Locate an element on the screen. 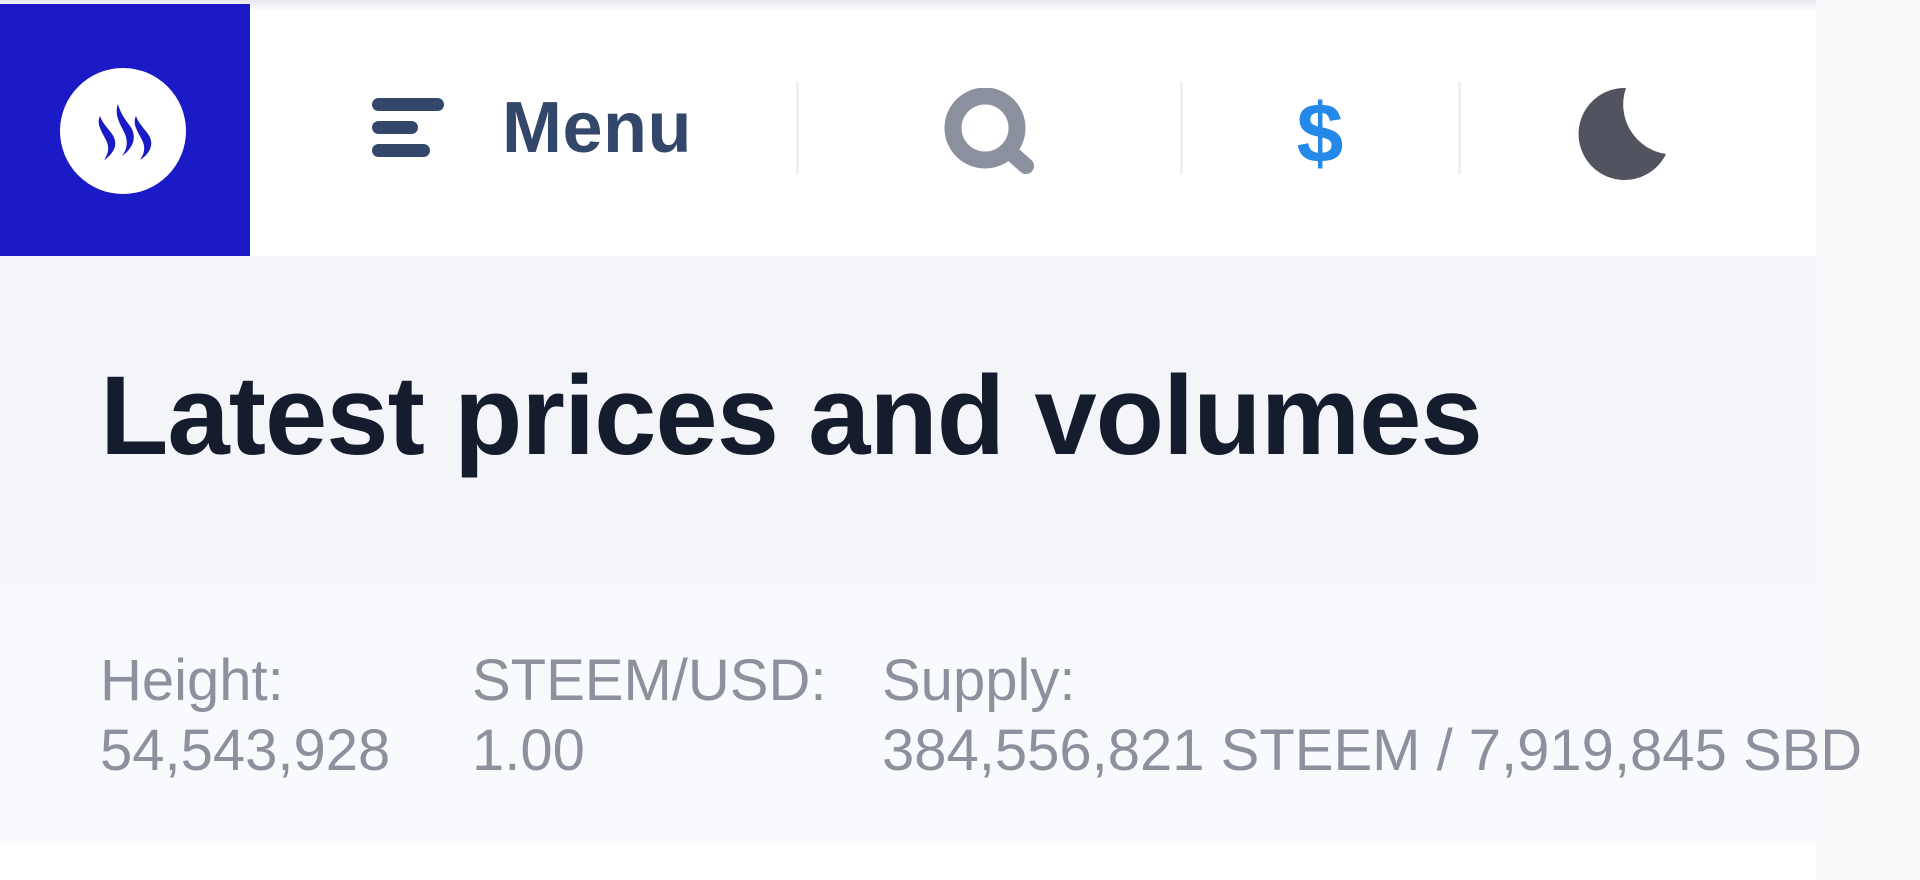  currency-button: $ is located at coordinates (1320, 133).